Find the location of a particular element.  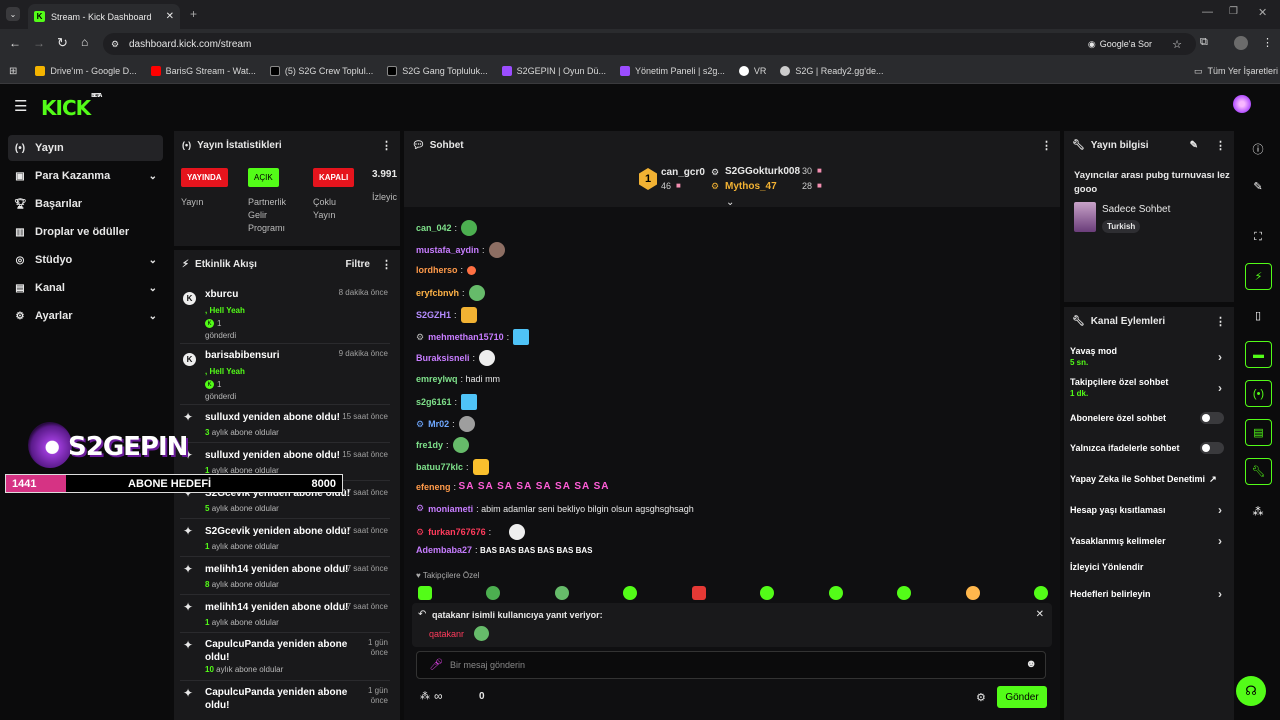

forward-icon: → is located at coordinates (39, 43).